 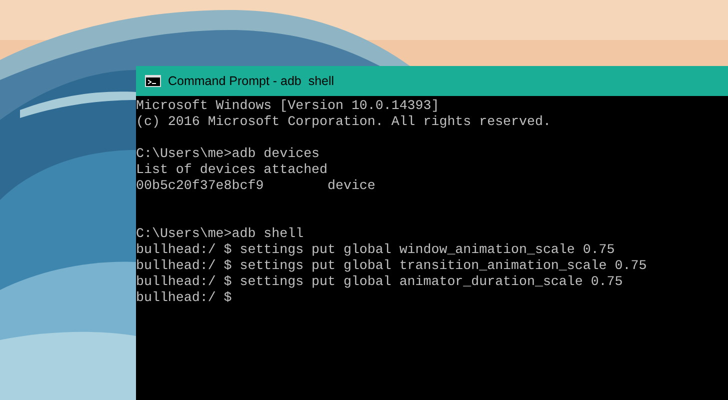 I want to click on console-line: C:\Users\me>adb shell, so click(x=220, y=234).